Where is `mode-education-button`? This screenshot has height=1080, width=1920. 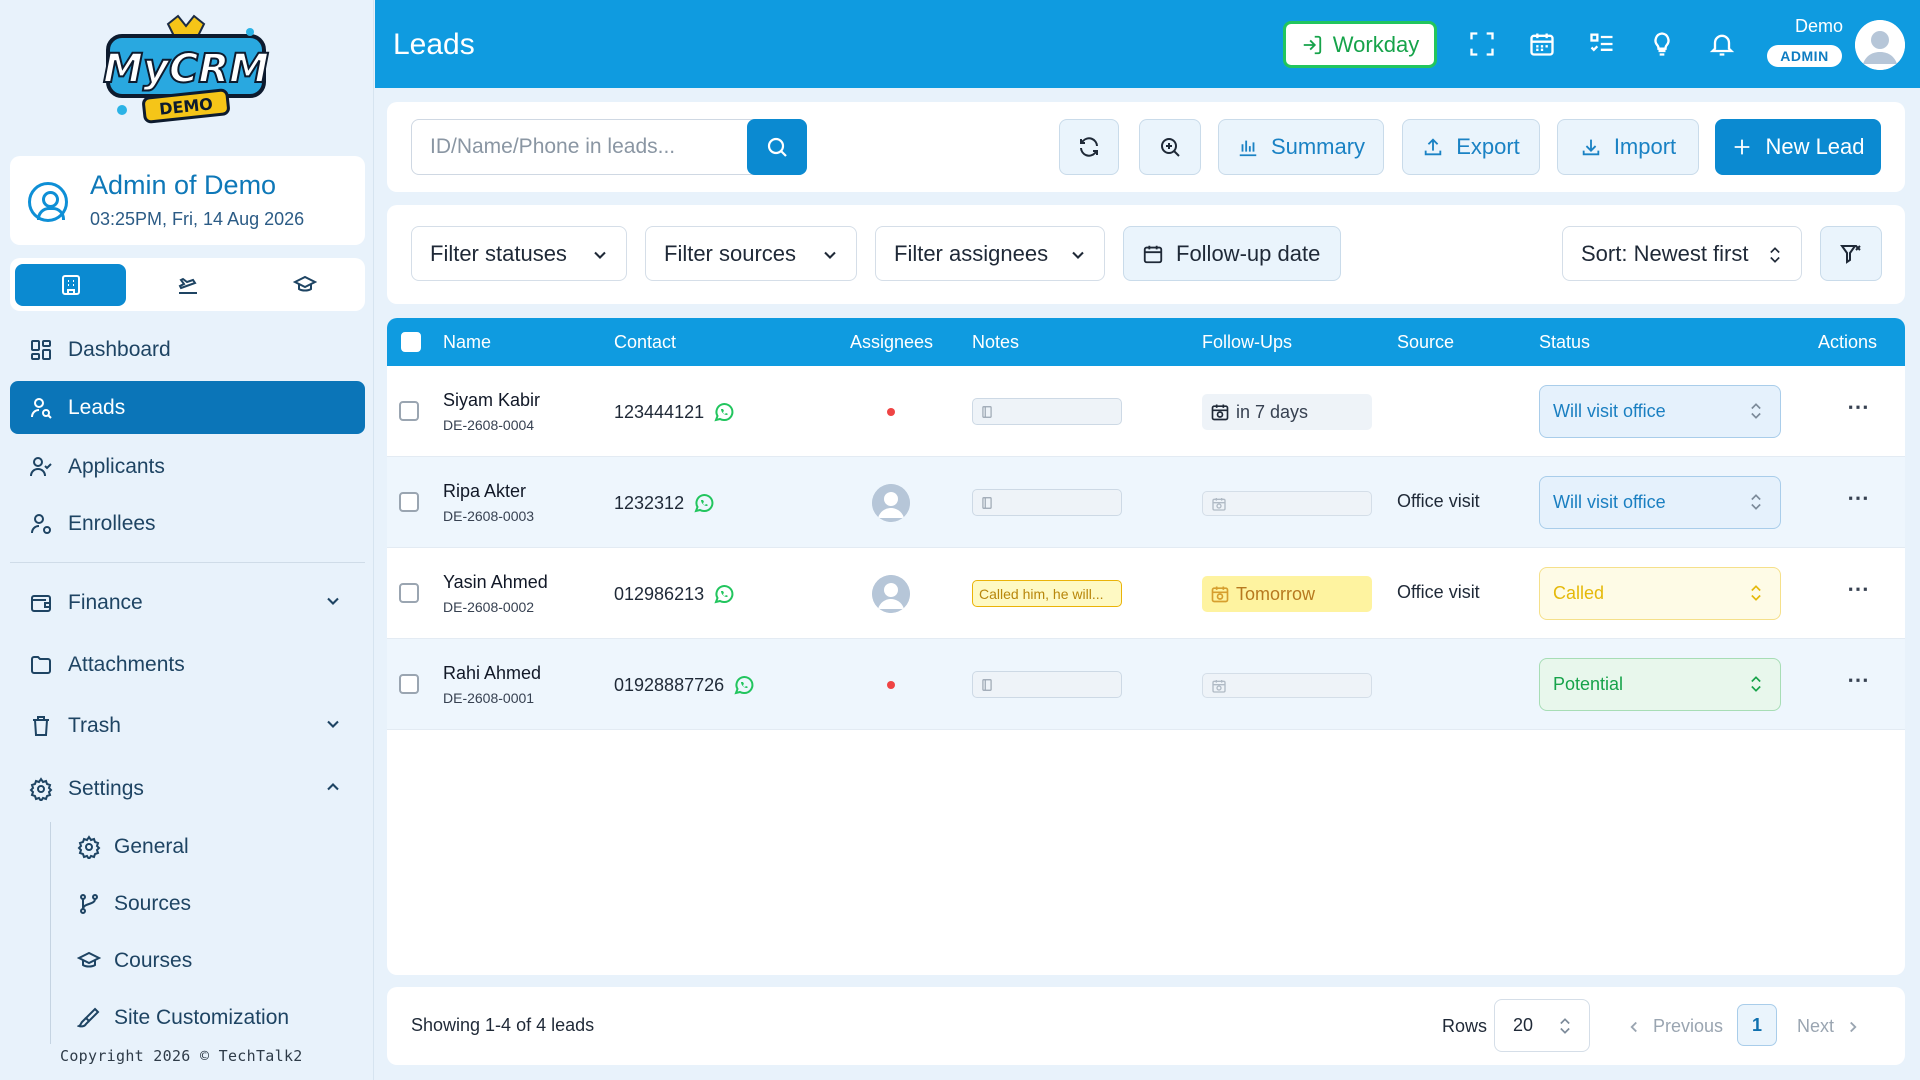
mode-education-button is located at coordinates (304, 285).